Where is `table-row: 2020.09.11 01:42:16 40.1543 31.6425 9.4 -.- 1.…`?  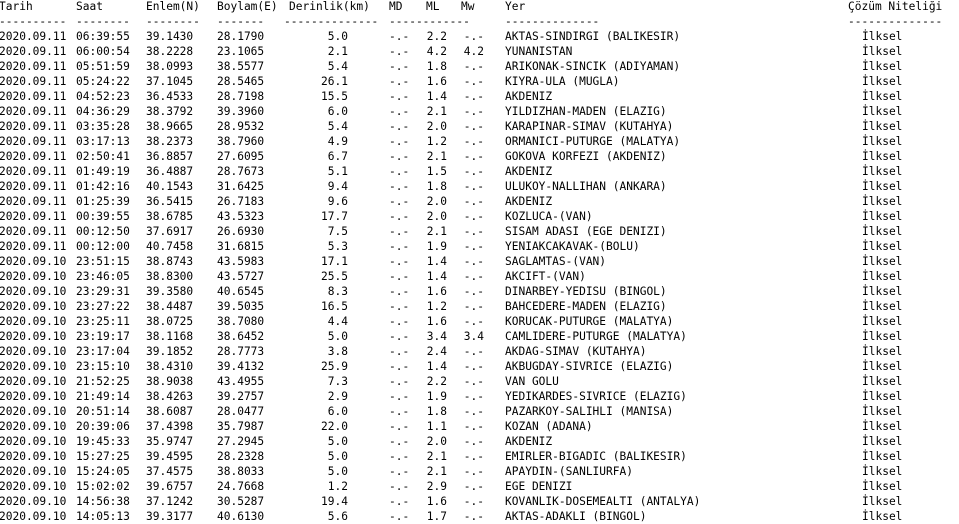 table-row: 2020.09.11 01:42:16 40.1543 31.6425 9.4 -.- 1.… is located at coordinates (451, 186).